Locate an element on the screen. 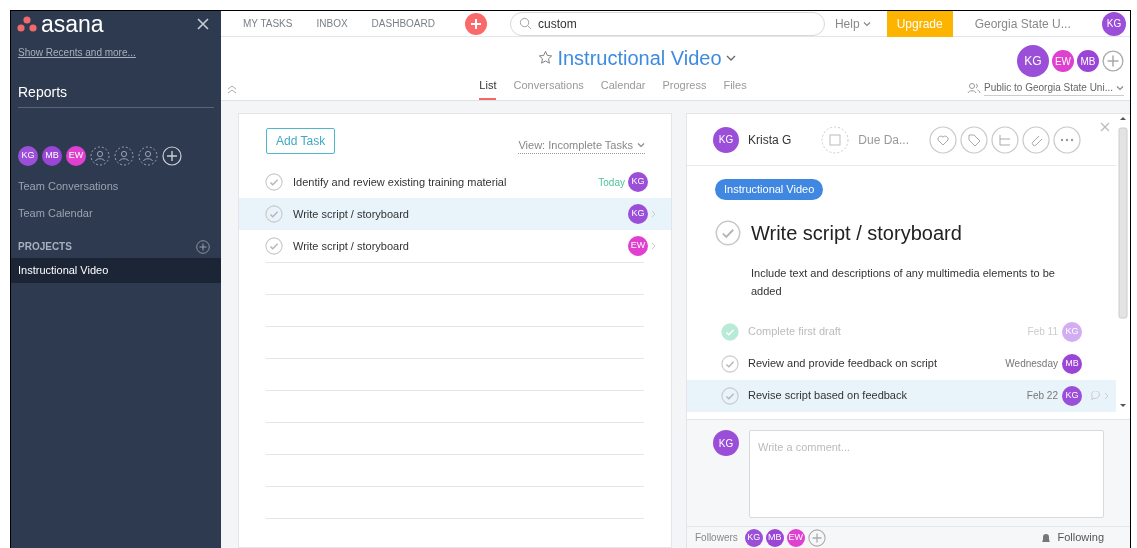 This screenshot has height=548, width=1137. task-row: Write script / storyboard EW is located at coordinates (455, 246).